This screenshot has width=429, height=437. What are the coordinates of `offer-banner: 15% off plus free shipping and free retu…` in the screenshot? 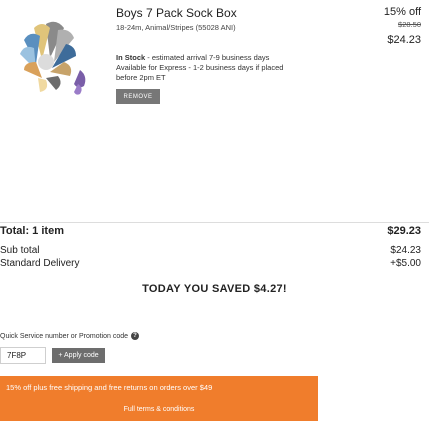 It's located at (159, 387).